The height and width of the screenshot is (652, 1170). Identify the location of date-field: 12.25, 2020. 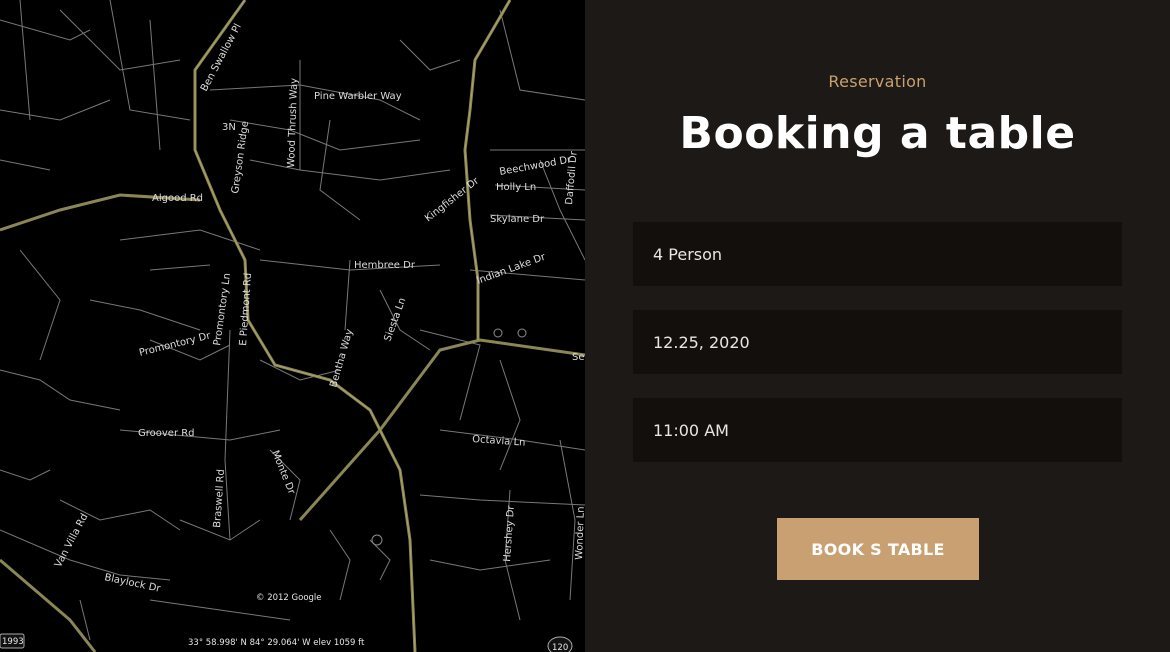
(877, 342).